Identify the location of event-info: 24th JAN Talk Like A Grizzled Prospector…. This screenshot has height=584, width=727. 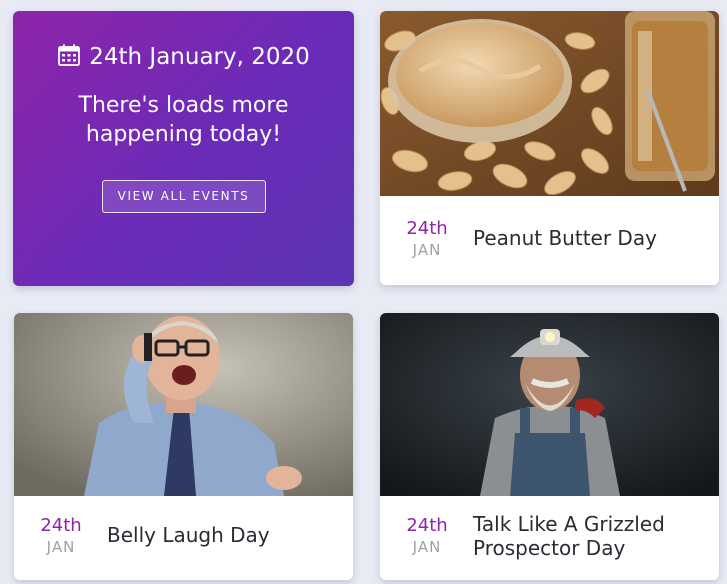
(549, 538).